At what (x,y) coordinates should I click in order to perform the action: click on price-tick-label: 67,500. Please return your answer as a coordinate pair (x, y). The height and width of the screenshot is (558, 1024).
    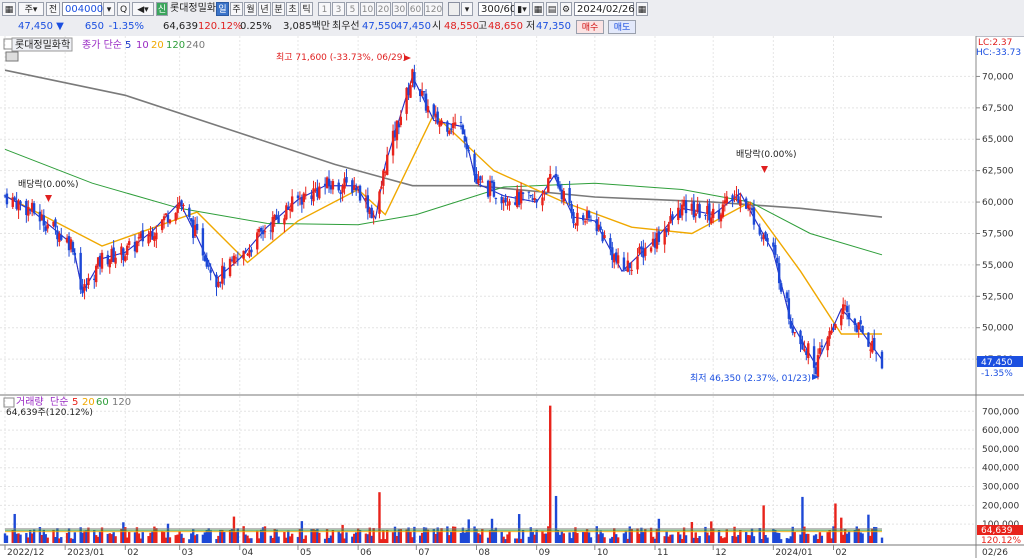
    Looking at the image, I should click on (998, 109).